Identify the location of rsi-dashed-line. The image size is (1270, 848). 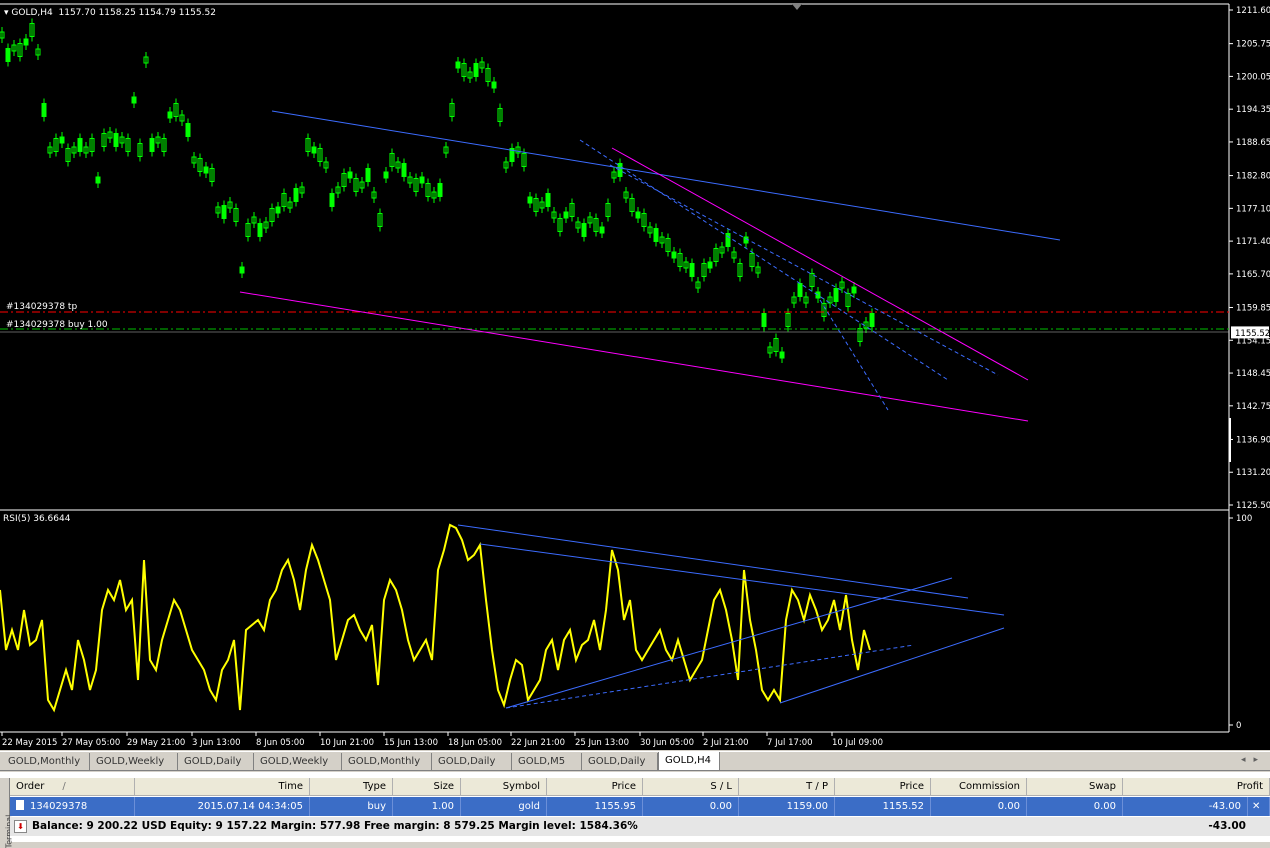
(710, 676).